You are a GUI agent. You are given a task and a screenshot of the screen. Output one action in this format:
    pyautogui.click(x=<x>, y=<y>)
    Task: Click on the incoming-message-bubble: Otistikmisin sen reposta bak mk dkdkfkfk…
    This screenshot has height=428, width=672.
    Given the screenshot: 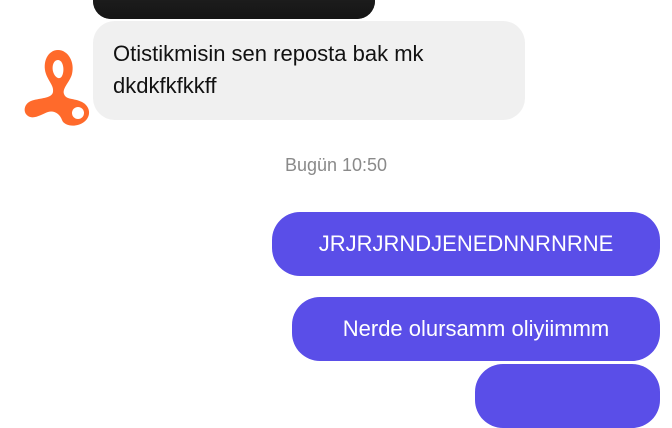 What is the action you would take?
    pyautogui.click(x=309, y=70)
    